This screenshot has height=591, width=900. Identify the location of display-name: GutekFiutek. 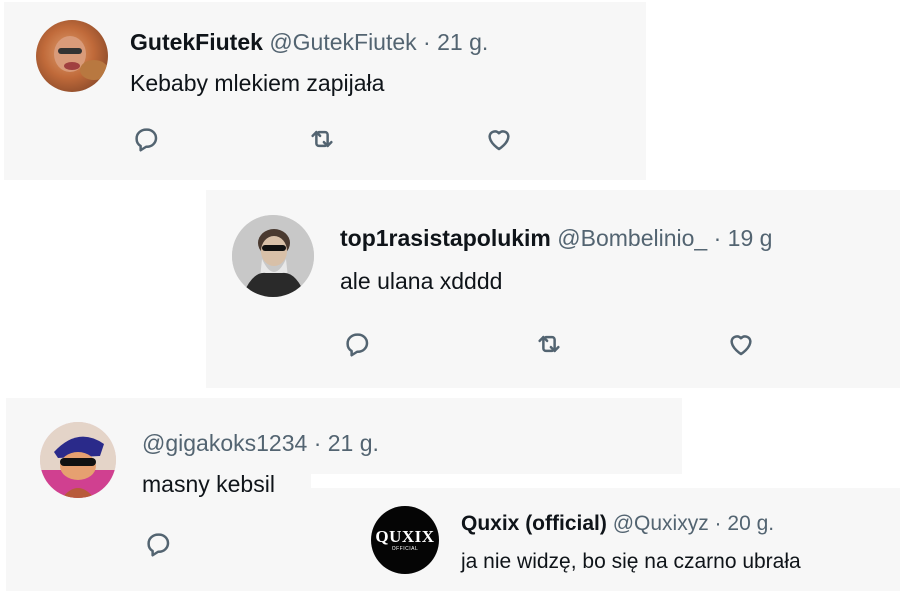
(196, 42).